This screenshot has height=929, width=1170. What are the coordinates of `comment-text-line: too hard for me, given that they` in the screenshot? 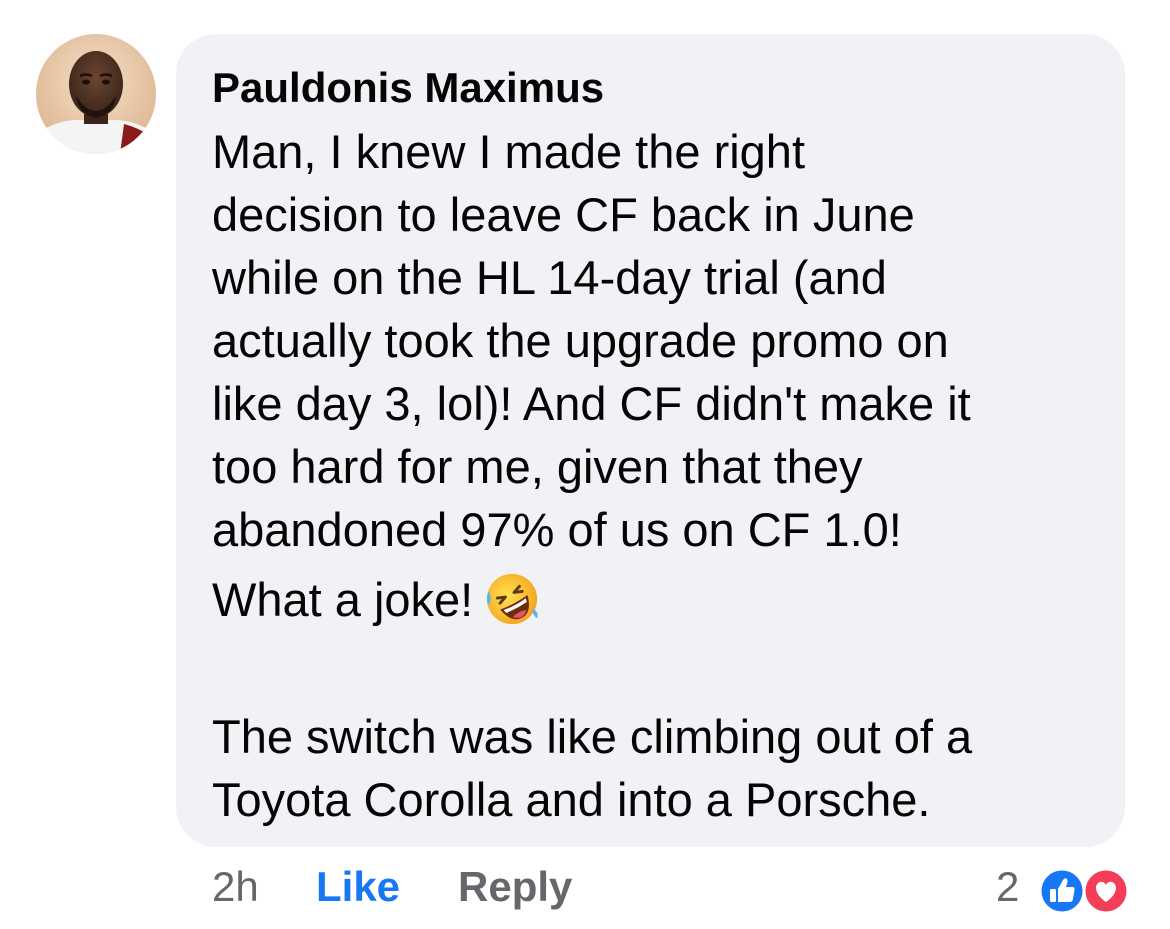 It's located at (537, 466).